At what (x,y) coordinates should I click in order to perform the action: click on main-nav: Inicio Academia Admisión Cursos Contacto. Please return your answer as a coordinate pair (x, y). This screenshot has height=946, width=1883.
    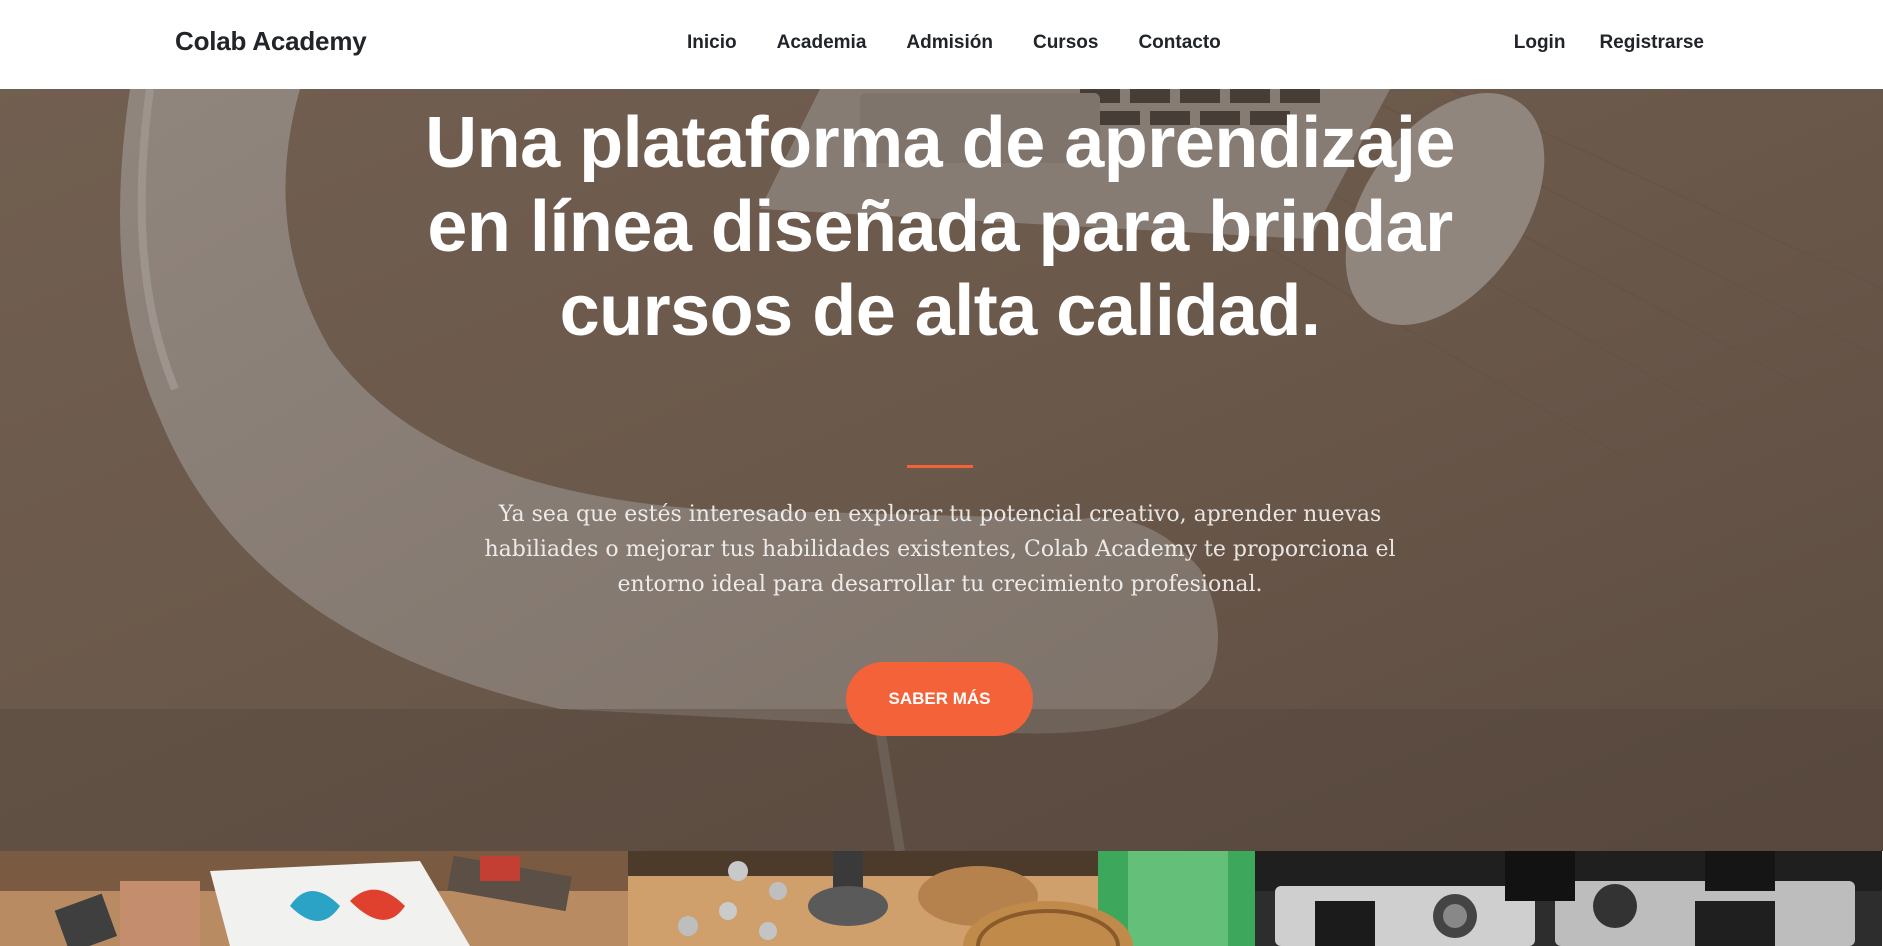
    Looking at the image, I should click on (974, 43).